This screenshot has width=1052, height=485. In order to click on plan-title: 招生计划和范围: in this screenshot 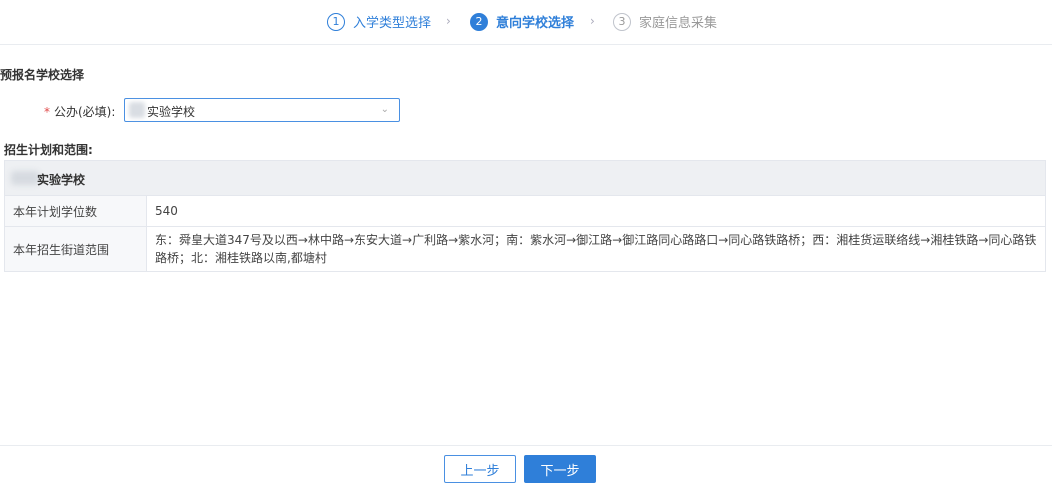, I will do `click(48, 150)`.